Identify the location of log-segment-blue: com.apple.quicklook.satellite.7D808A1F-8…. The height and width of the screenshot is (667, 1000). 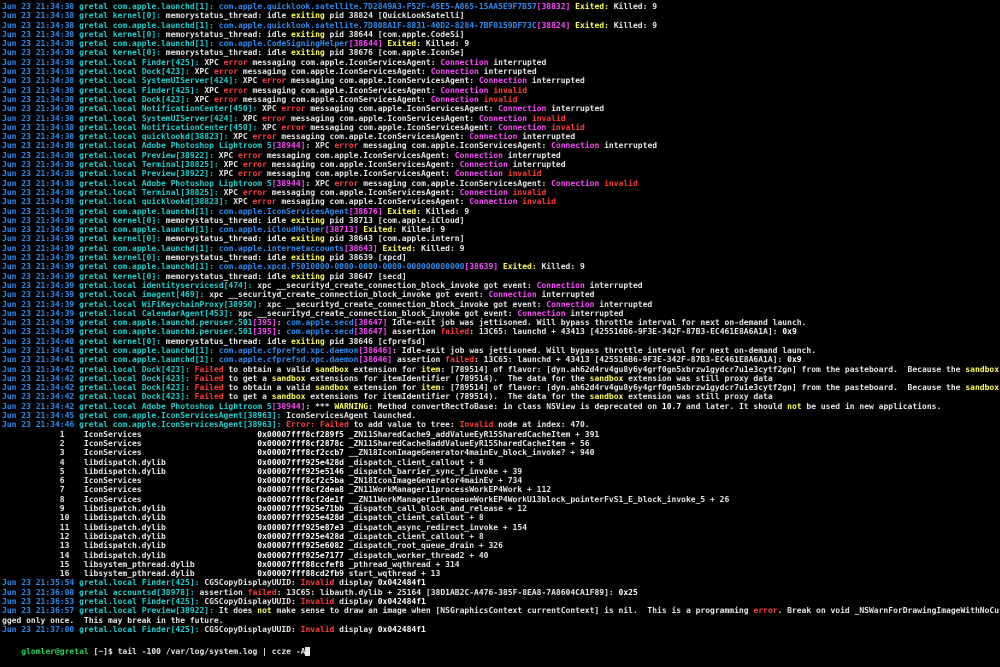
(377, 25).